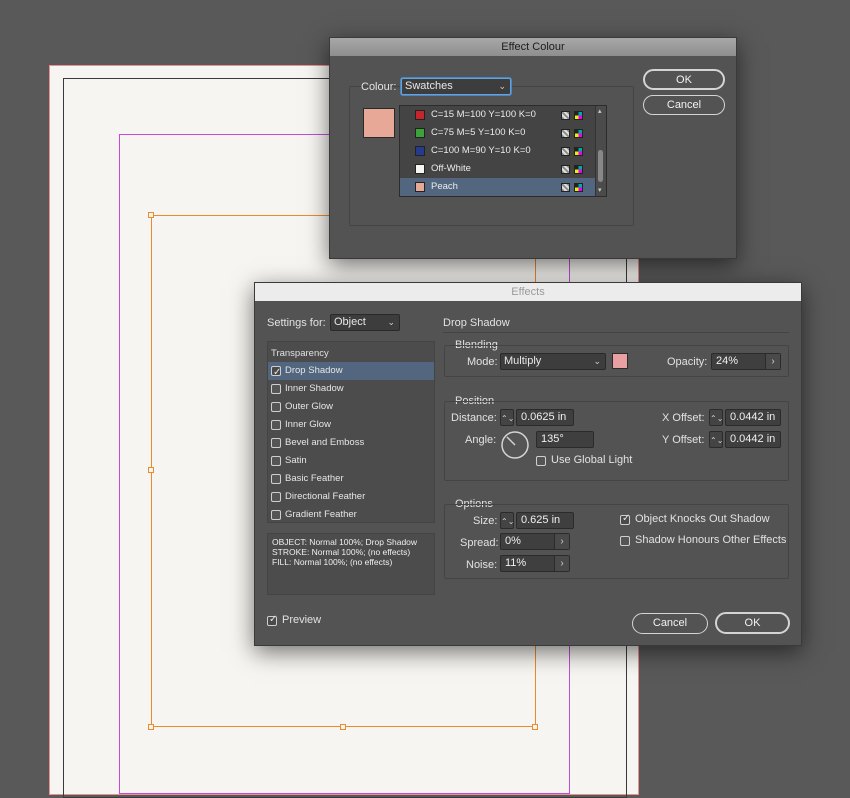  I want to click on settings-for-label: Settings for:, so click(296, 323).